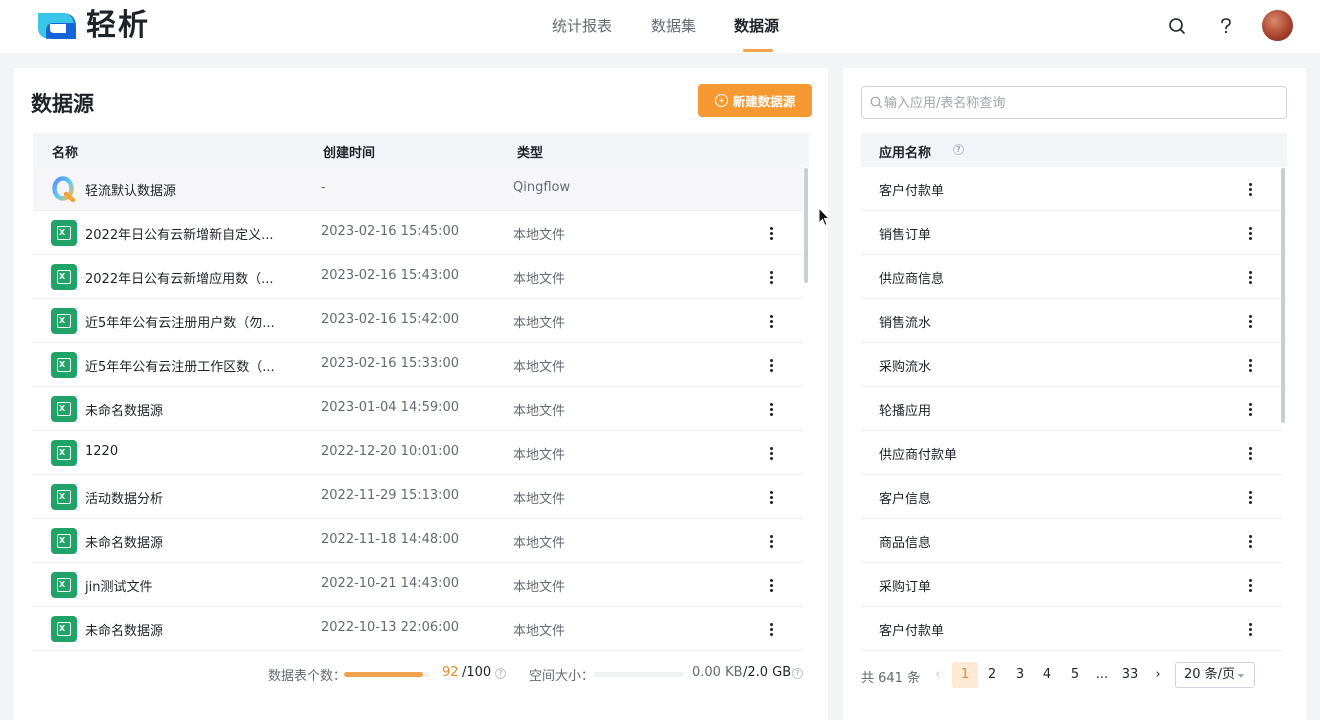 The height and width of the screenshot is (720, 1320). Describe the element at coordinates (65, 153) in the screenshot. I see `column-header-name: 名称` at that location.